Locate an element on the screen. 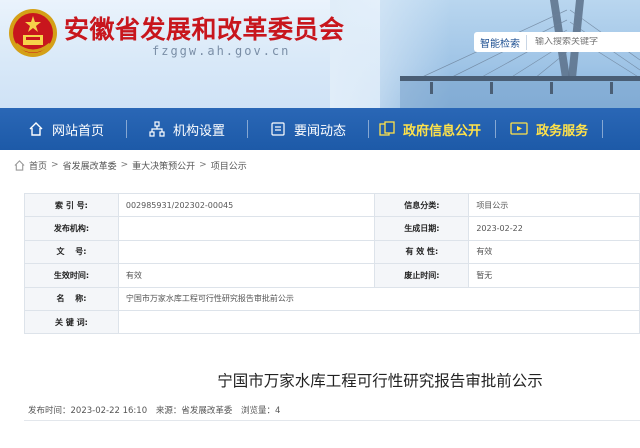  article-meta: 发布时间：2023-02-22 16:10 来源：省发展改革委 浏览量：4 is located at coordinates (157, 410).